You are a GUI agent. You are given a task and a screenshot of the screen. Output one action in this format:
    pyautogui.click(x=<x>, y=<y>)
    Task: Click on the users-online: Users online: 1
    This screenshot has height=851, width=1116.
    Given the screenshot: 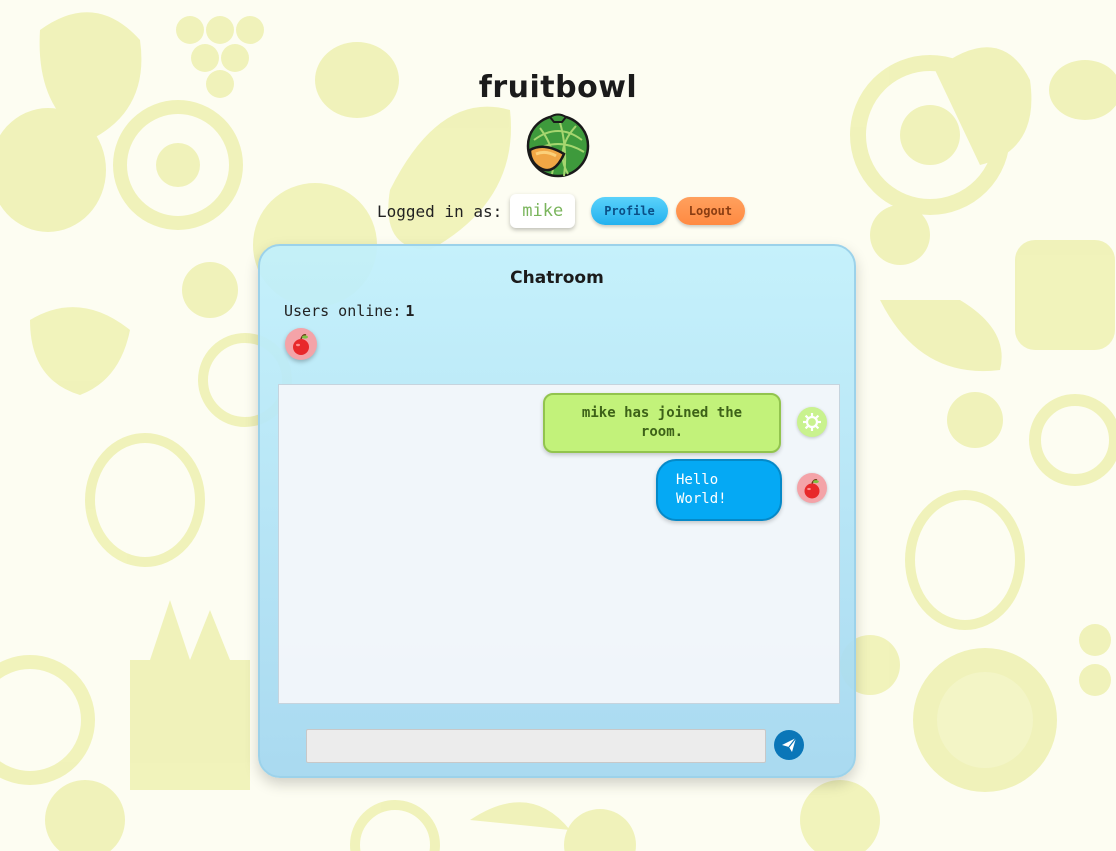 What is the action you would take?
    pyautogui.click(x=349, y=311)
    